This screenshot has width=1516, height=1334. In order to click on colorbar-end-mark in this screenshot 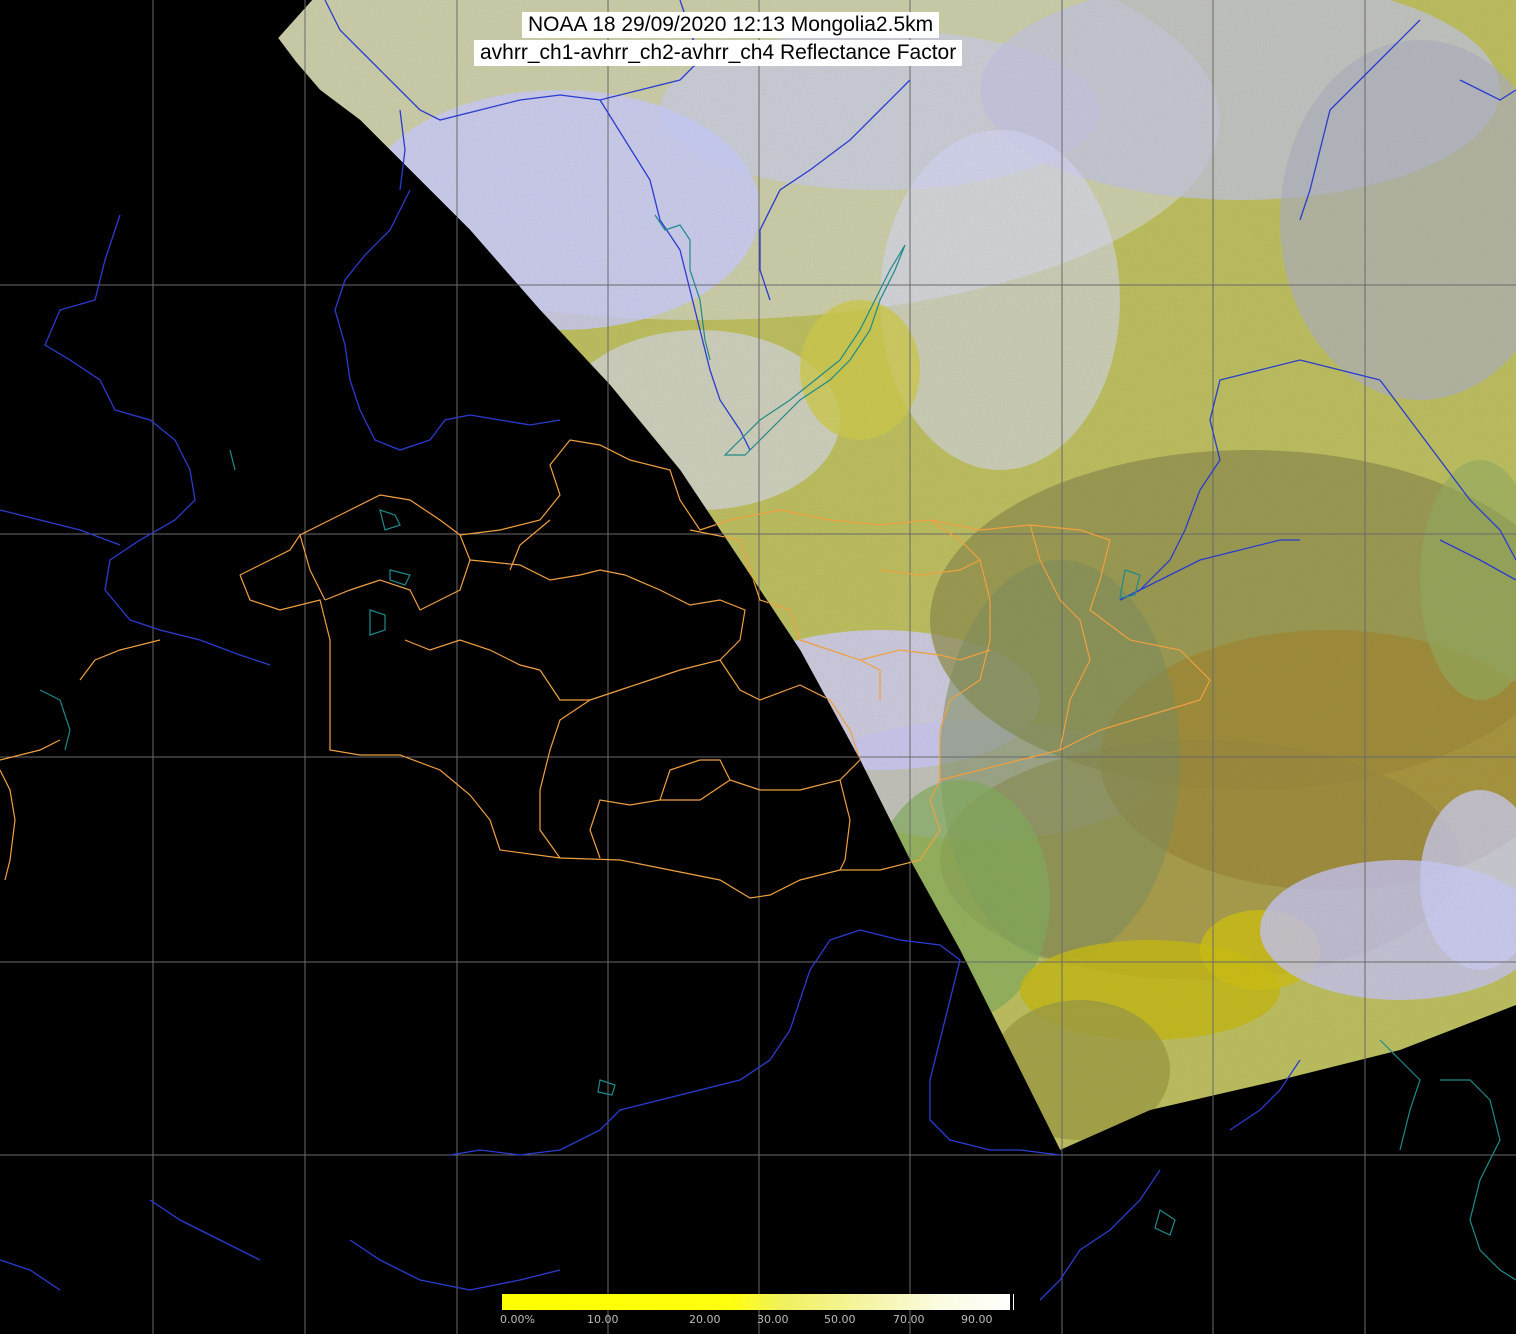, I will do `click(1011, 1302)`.